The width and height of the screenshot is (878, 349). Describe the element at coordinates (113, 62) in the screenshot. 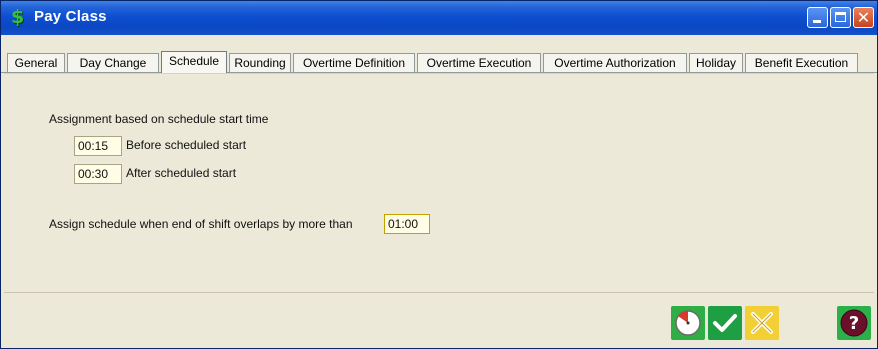

I see `tab-day-change: Day Change` at that location.